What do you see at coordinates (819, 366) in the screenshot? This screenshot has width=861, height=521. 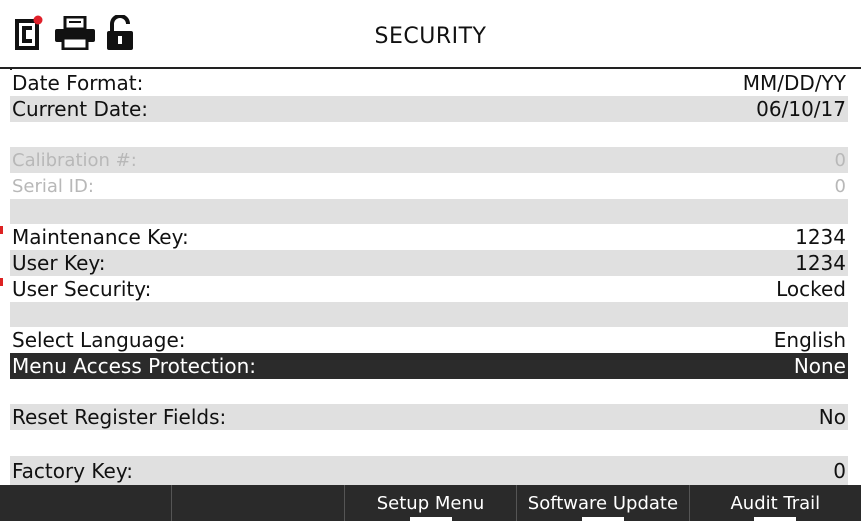 I see `row-value: None` at bounding box center [819, 366].